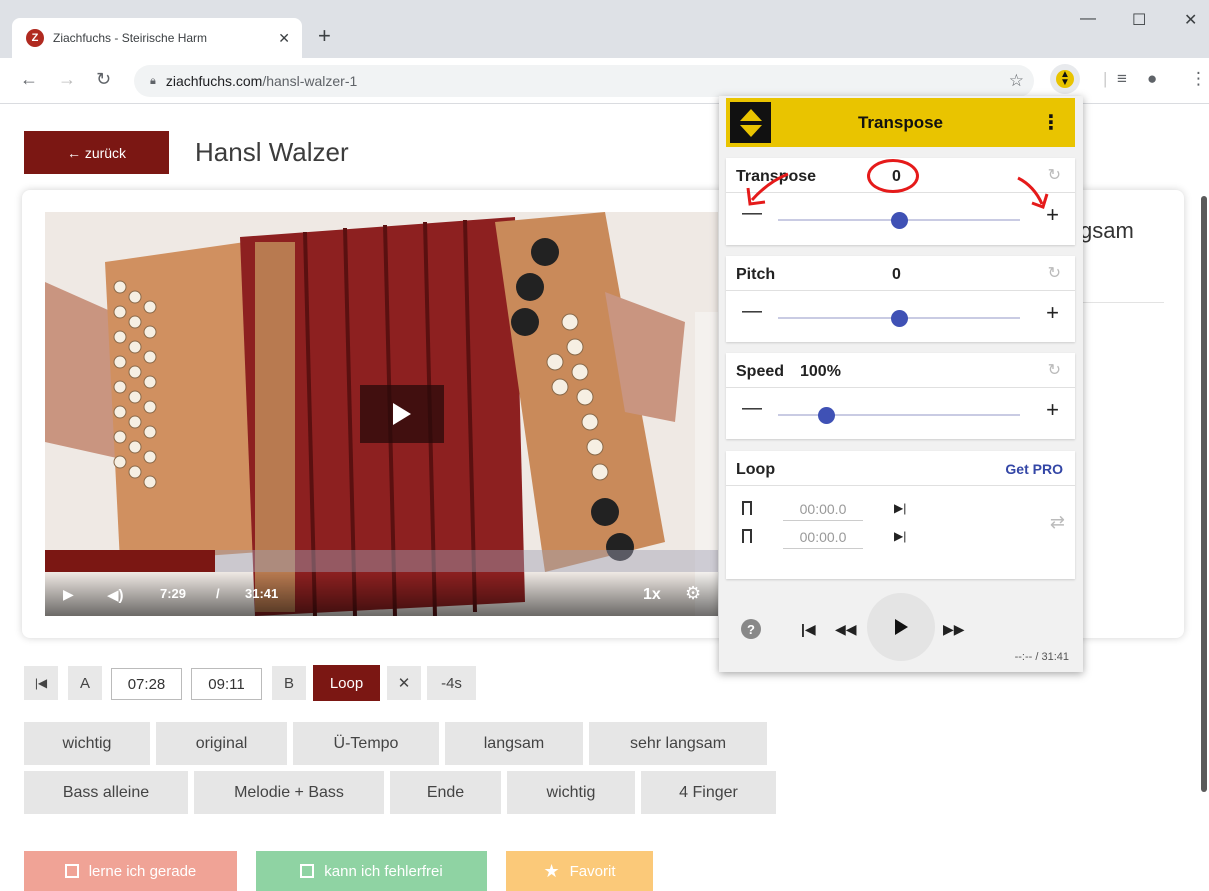 Image resolution: width=1209 pixels, height=891 pixels. I want to click on transpose-extension-button: ▲ ▼, so click(1065, 79).